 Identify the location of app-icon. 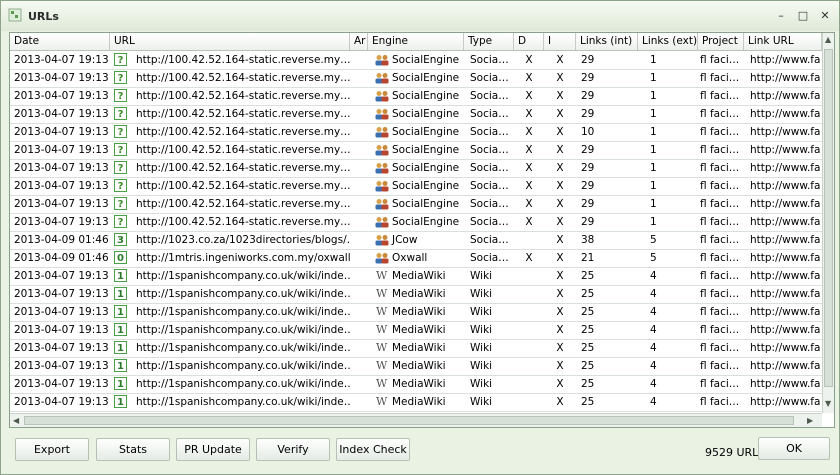
(15, 15).